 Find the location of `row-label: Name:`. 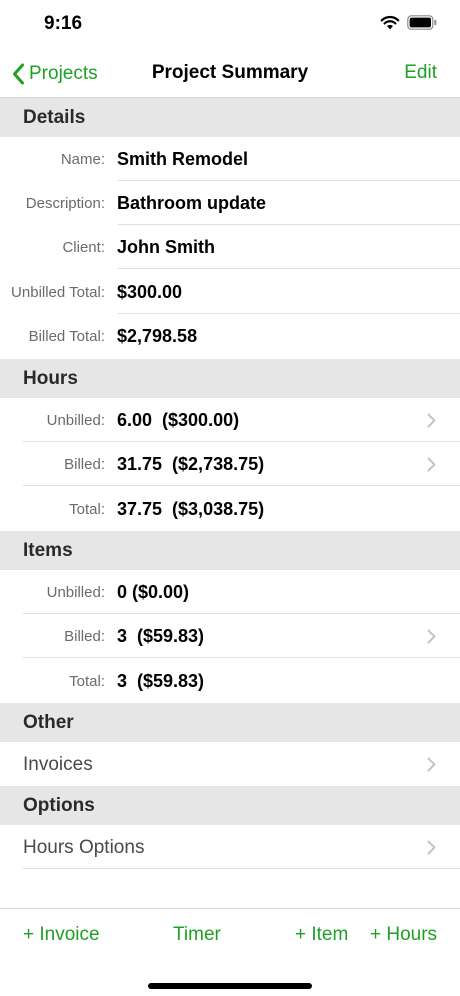

row-label: Name: is located at coordinates (82, 159).